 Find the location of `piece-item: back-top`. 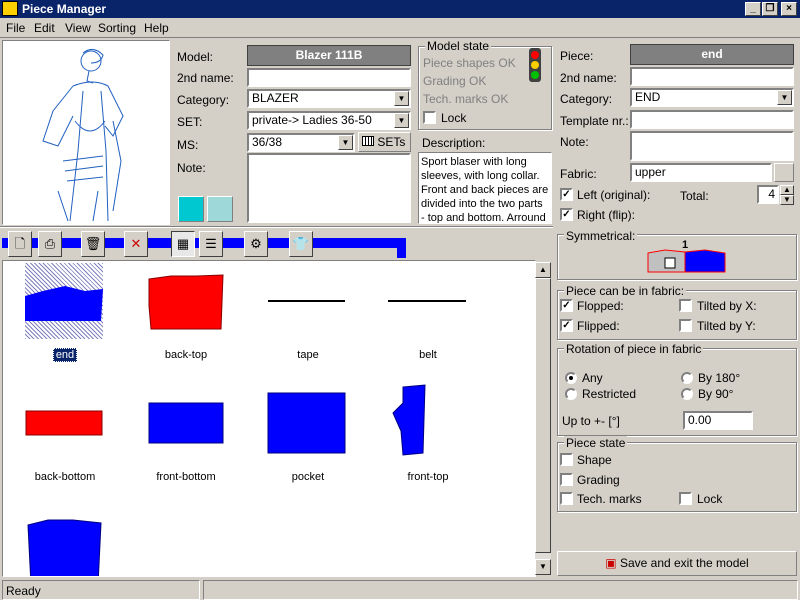

piece-item: back-top is located at coordinates (186, 316).